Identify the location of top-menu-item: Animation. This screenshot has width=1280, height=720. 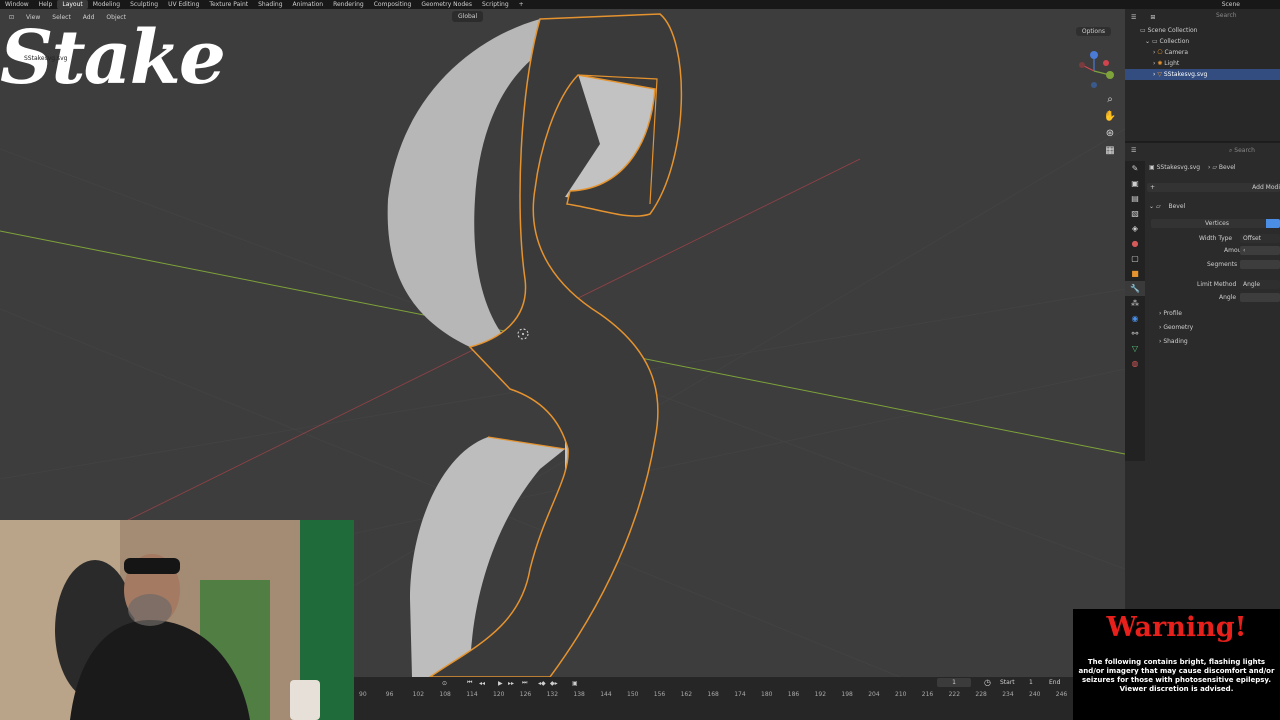
(308, 4).